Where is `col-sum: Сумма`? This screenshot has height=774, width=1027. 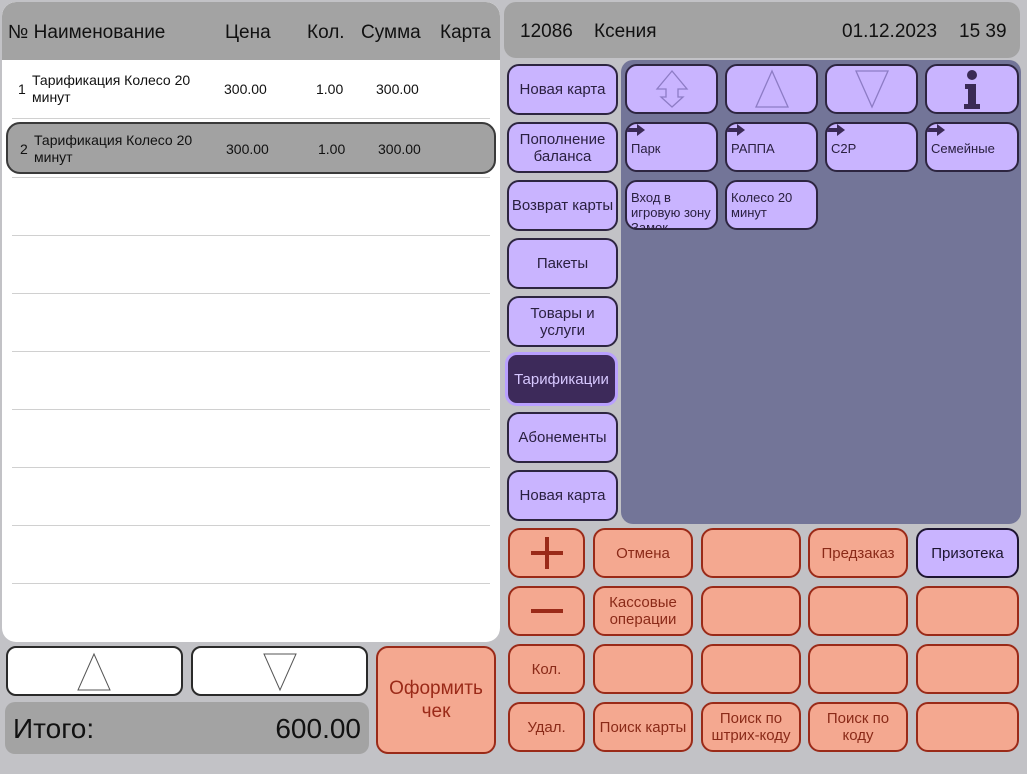 col-sum: Сумма is located at coordinates (391, 32).